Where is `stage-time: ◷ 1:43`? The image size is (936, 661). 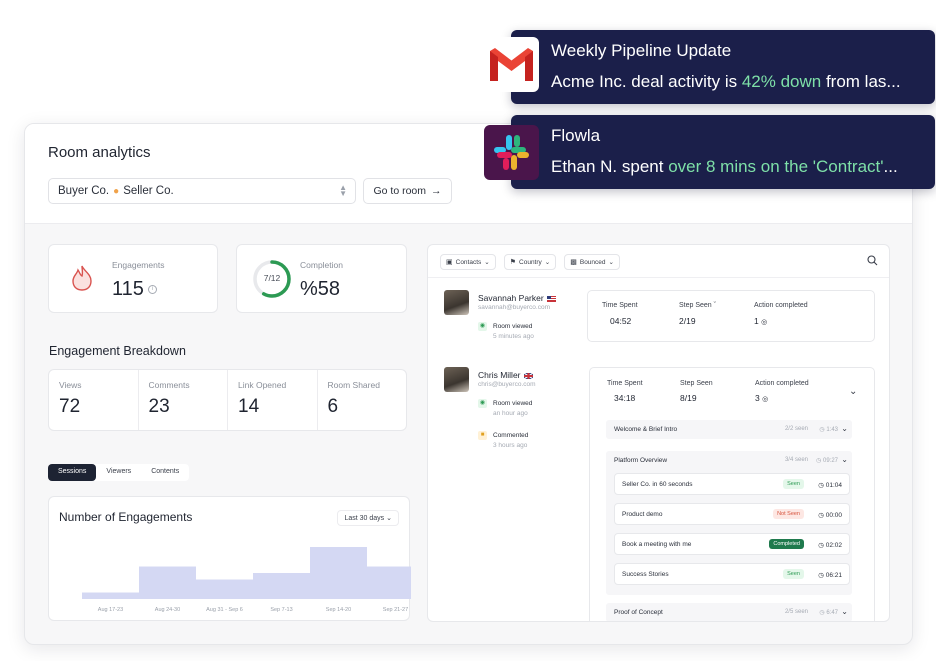
stage-time: ◷ 1:43 is located at coordinates (828, 430).